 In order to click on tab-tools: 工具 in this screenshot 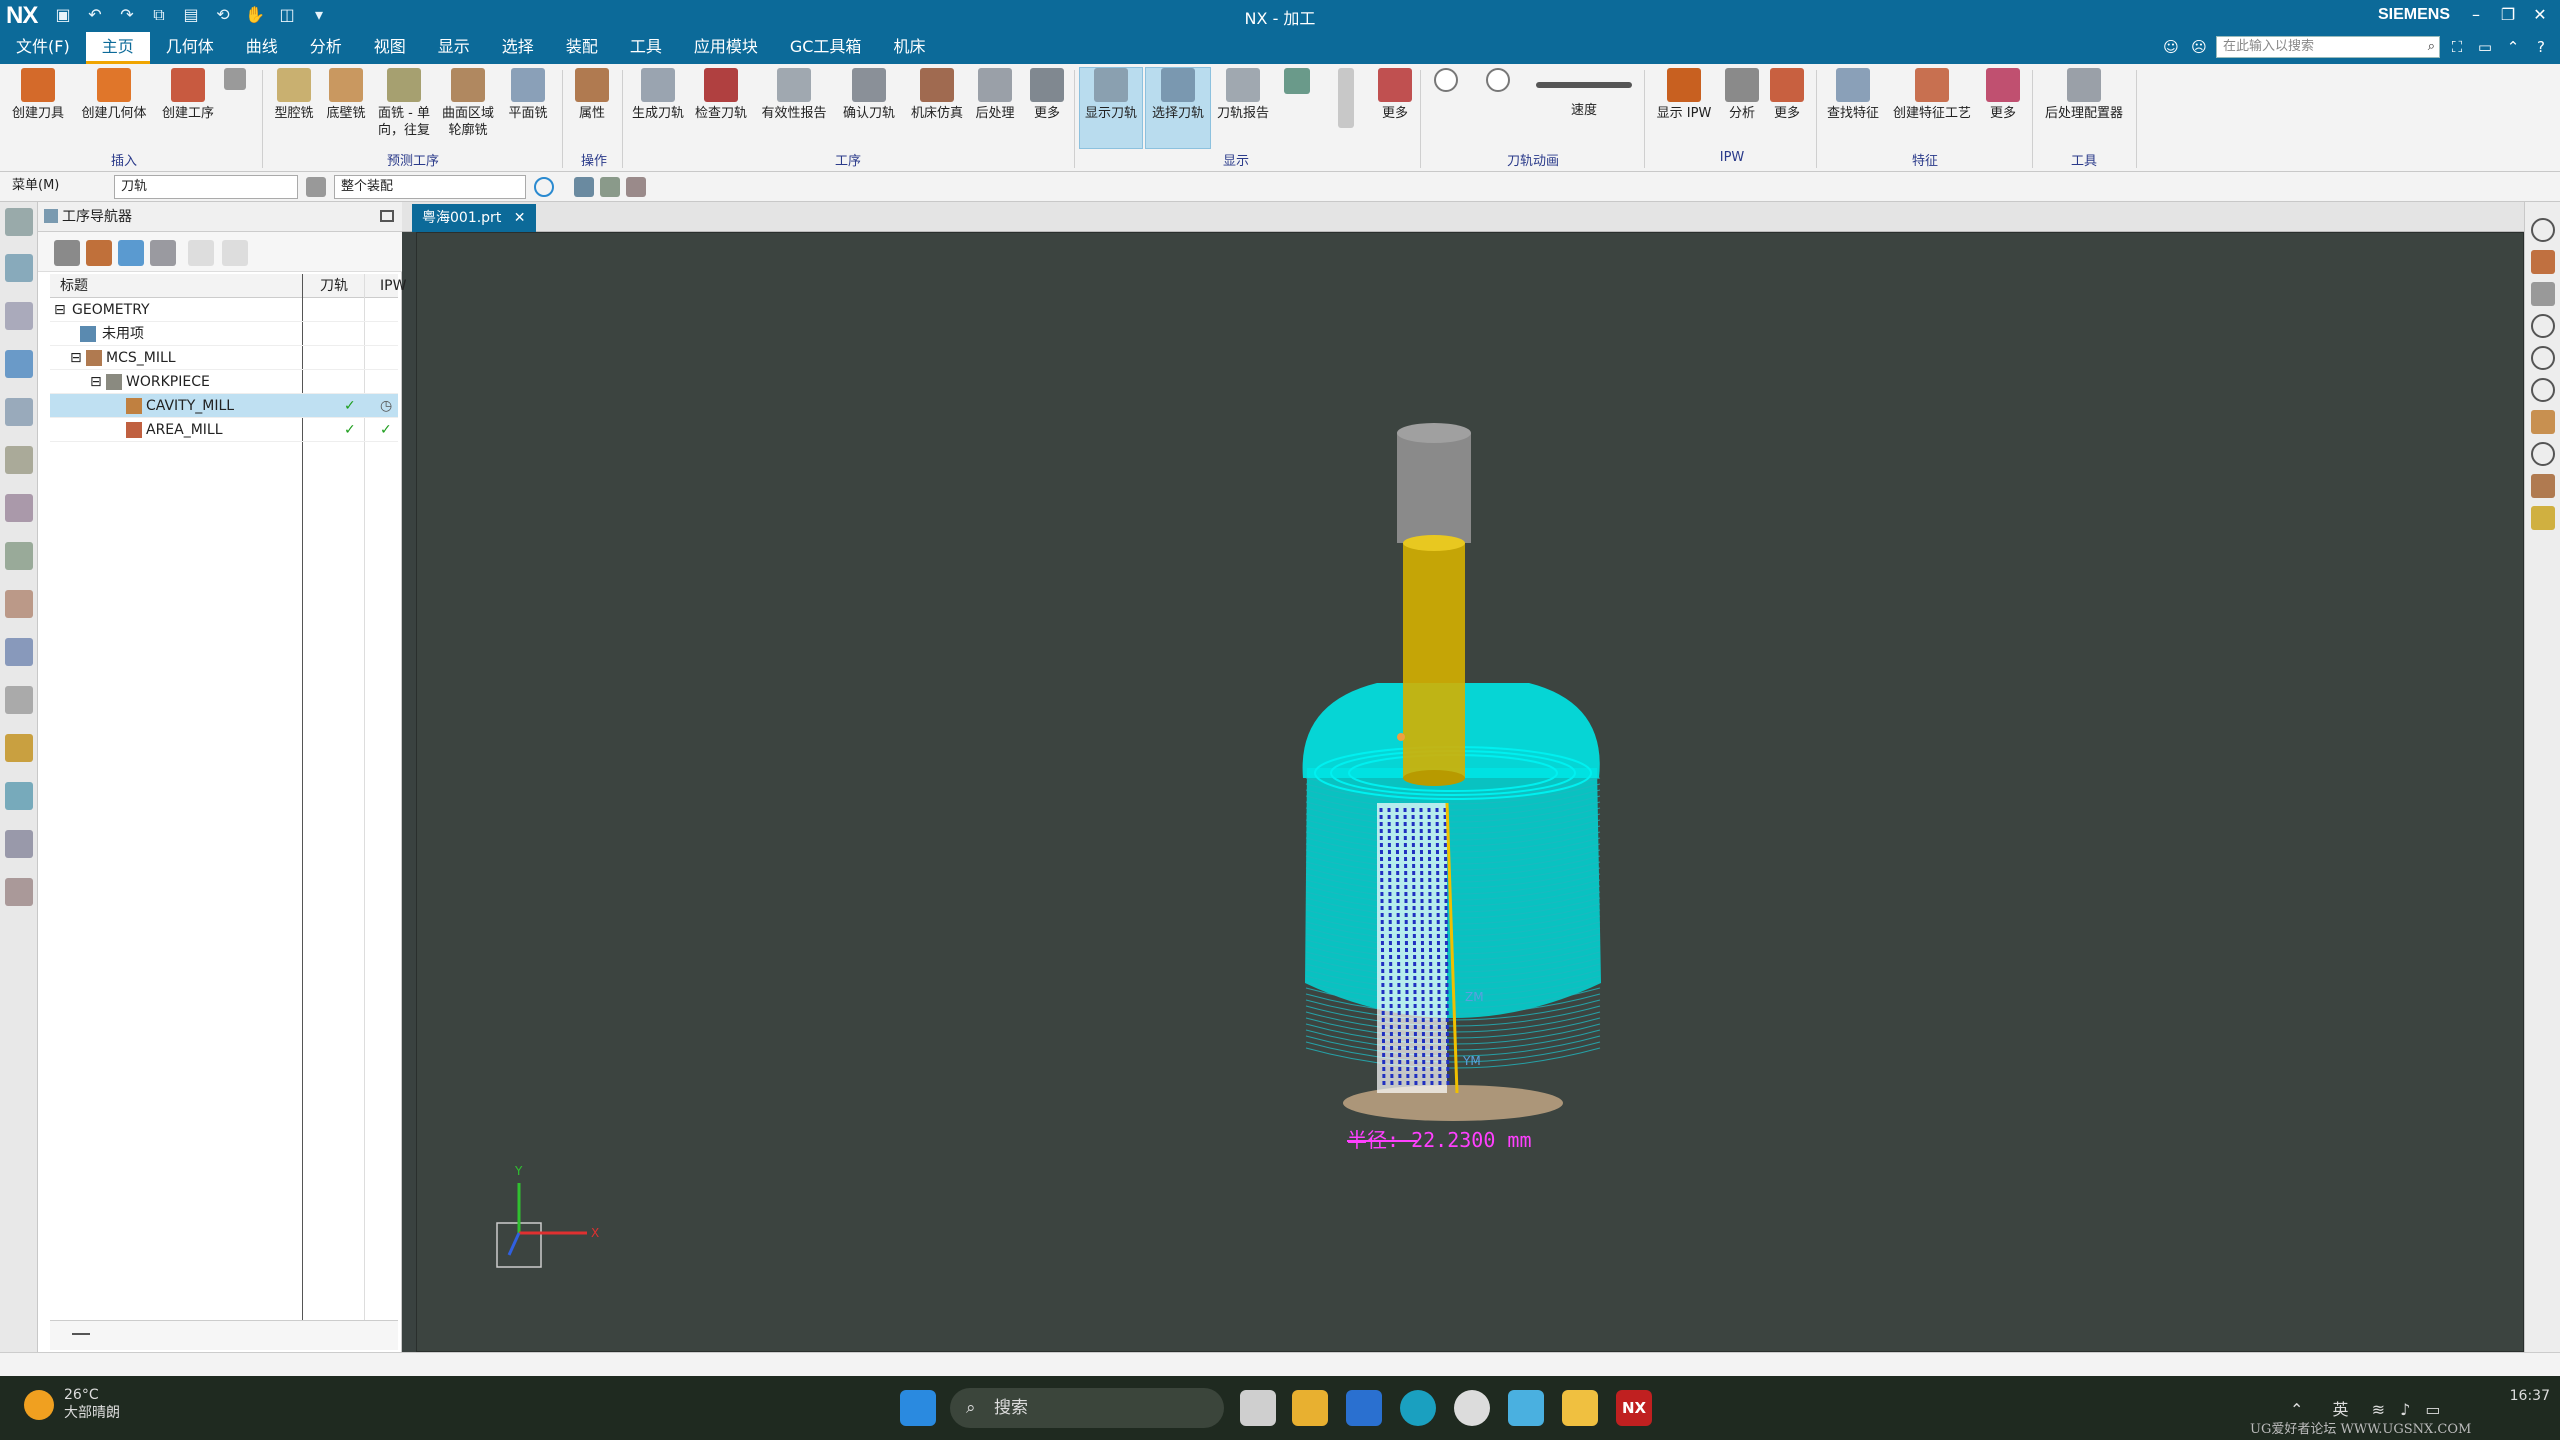, I will do `click(646, 48)`.